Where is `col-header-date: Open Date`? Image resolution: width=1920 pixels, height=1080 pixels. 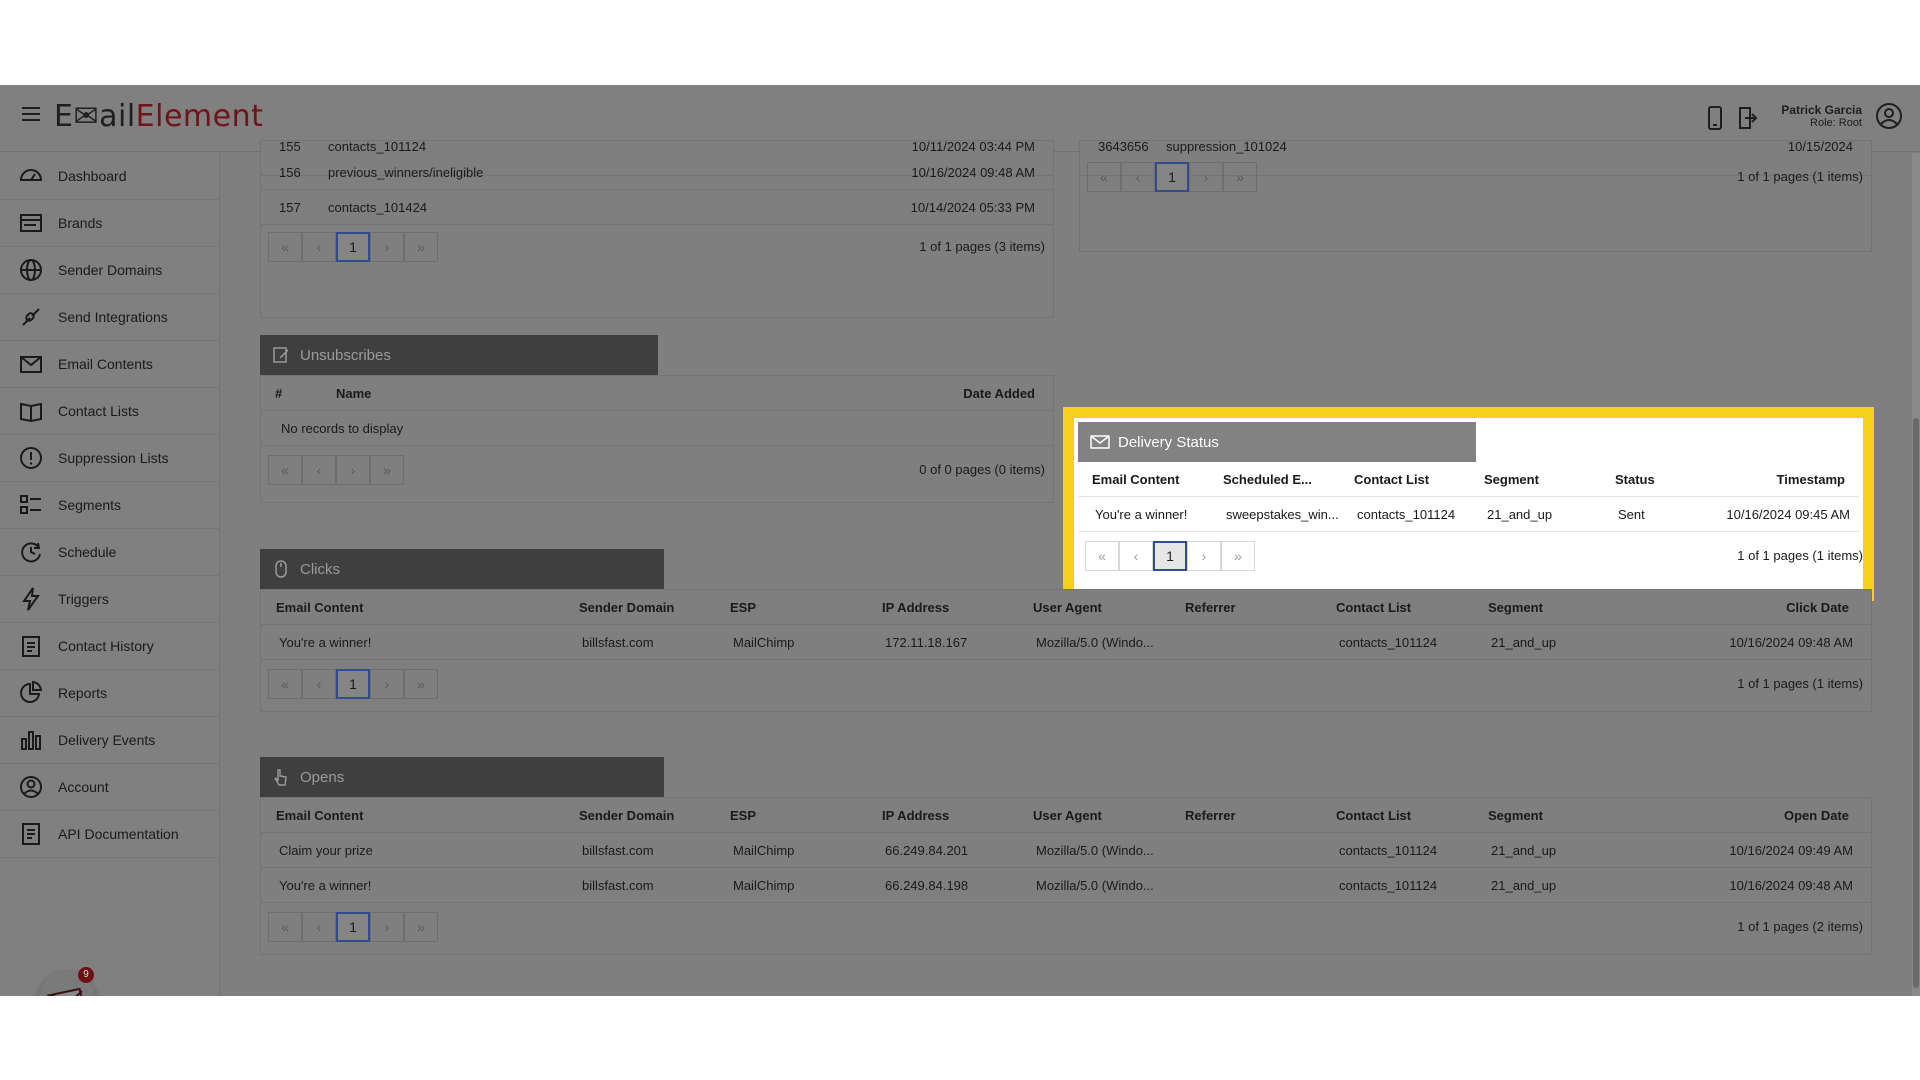
col-header-date: Open Date is located at coordinates (1816, 815).